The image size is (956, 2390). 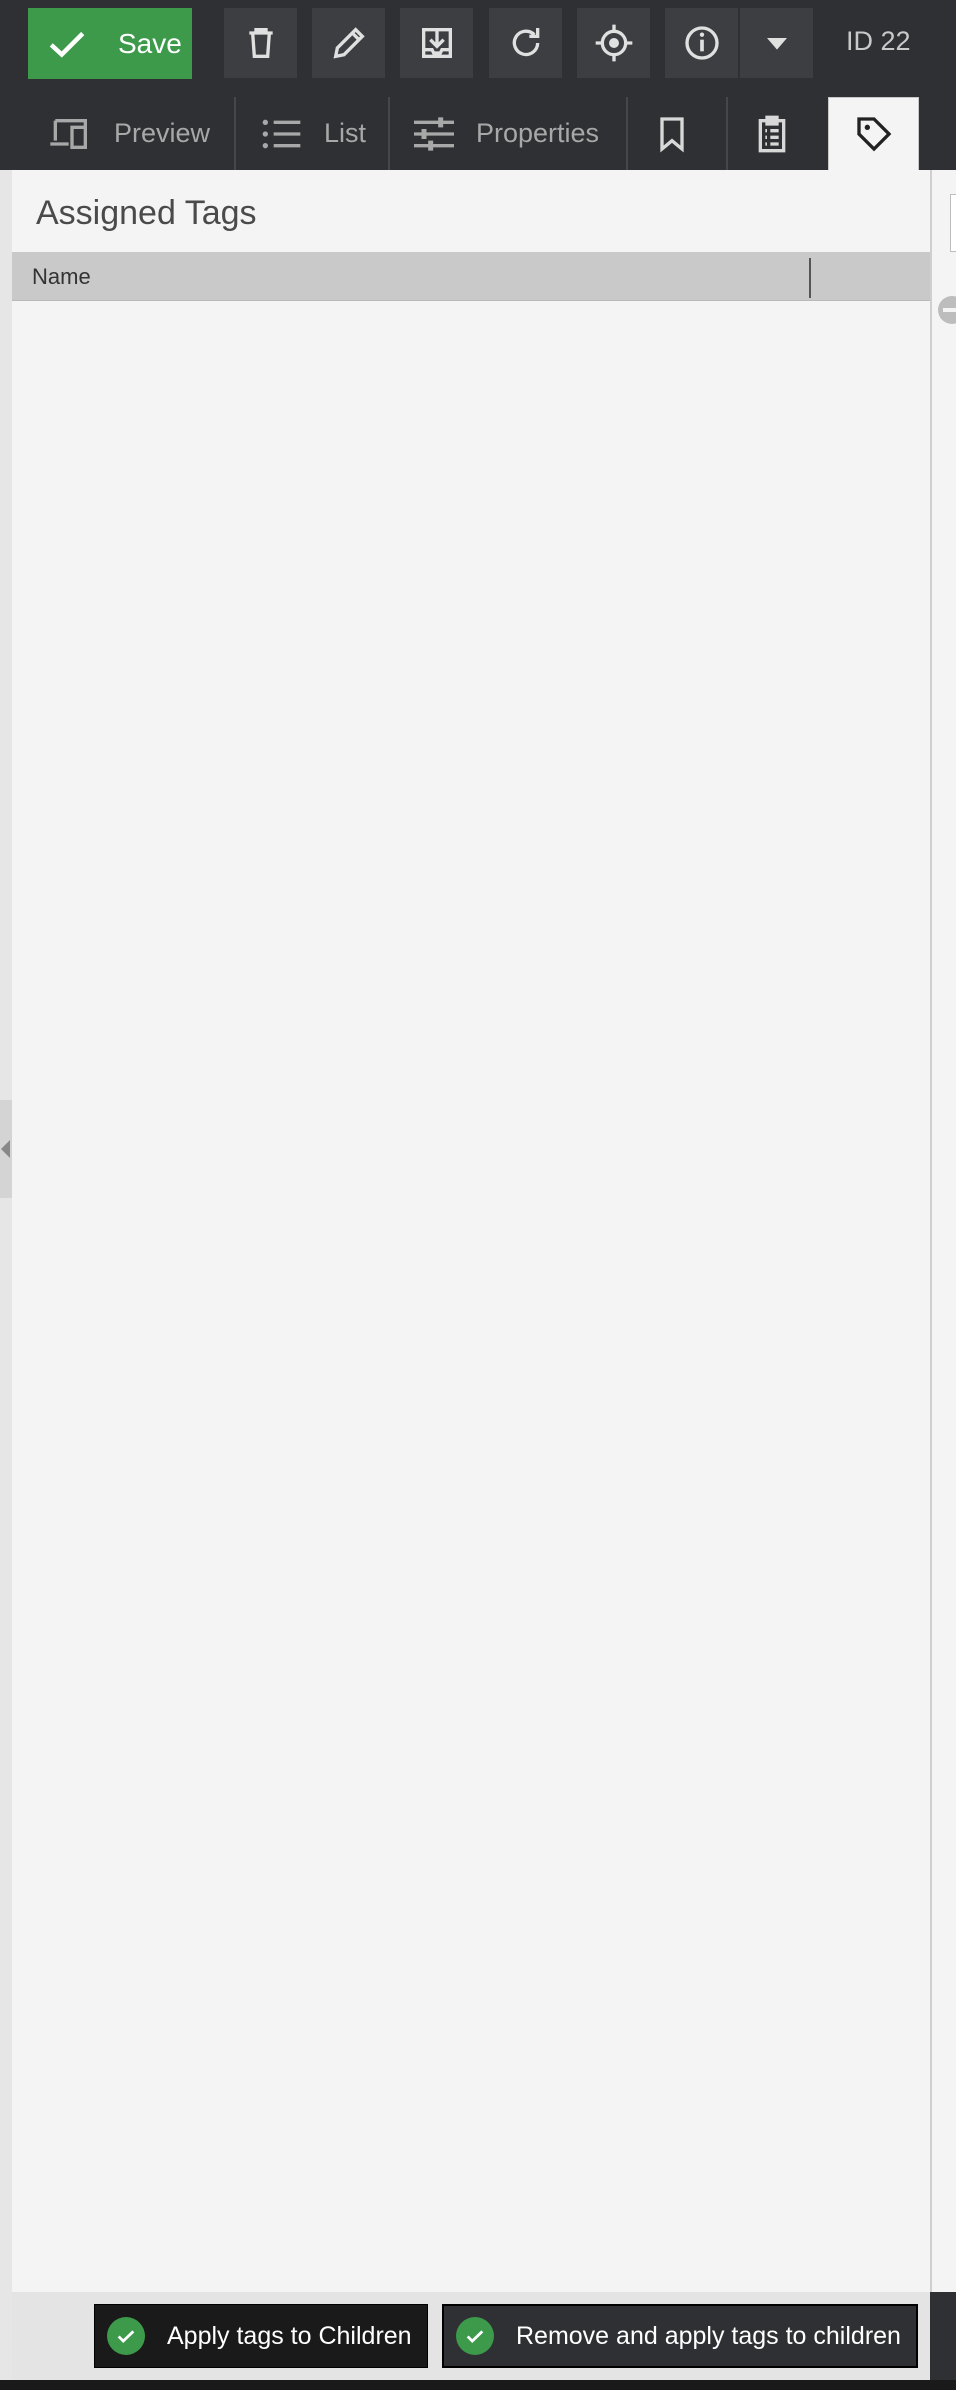 I want to click on remove-circle-icon, so click(x=947, y=310).